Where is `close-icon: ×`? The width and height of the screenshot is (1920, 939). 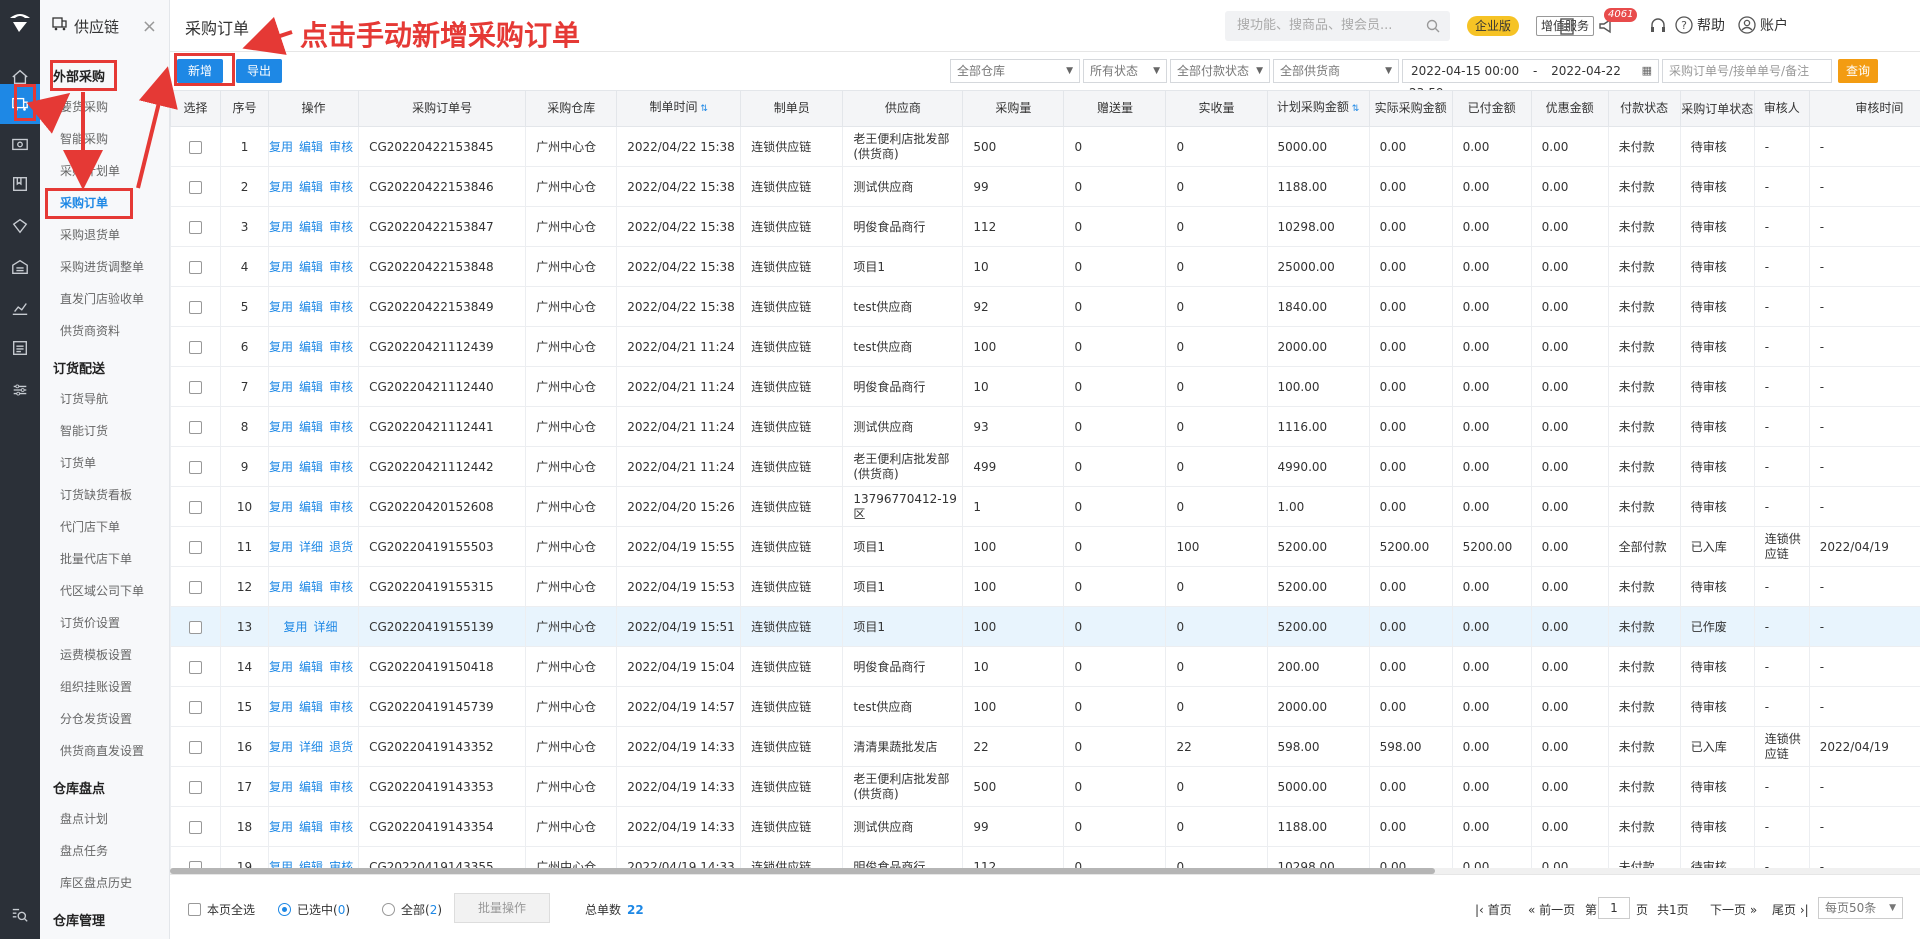 close-icon: × is located at coordinates (149, 26).